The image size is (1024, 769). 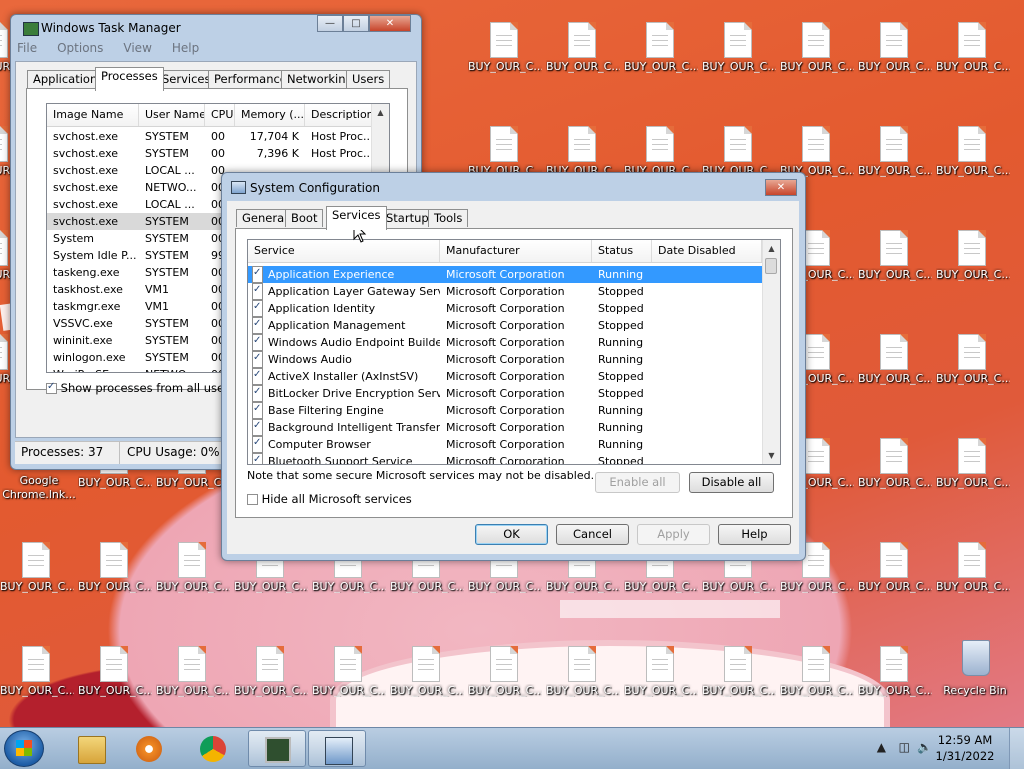 What do you see at coordinates (93, 115) in the screenshot?
I see `column-header: Image Name` at bounding box center [93, 115].